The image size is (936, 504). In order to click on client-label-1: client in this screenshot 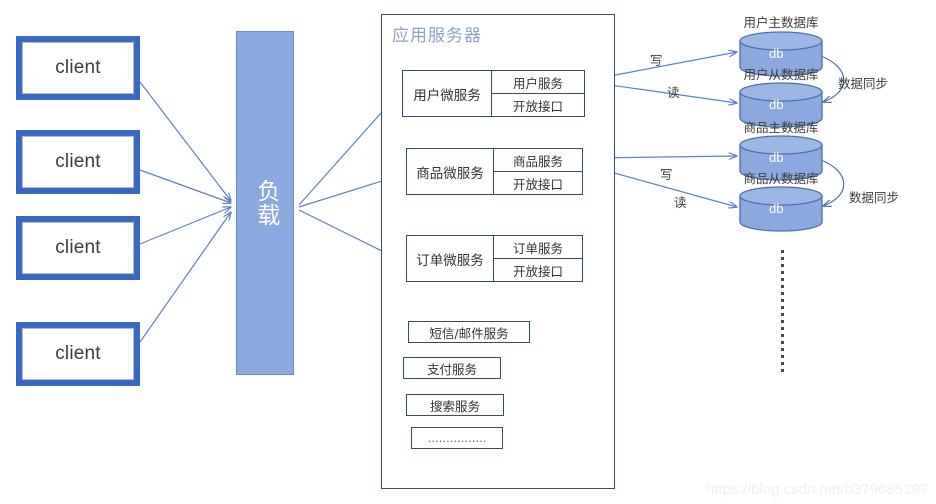, I will do `click(78, 68)`.